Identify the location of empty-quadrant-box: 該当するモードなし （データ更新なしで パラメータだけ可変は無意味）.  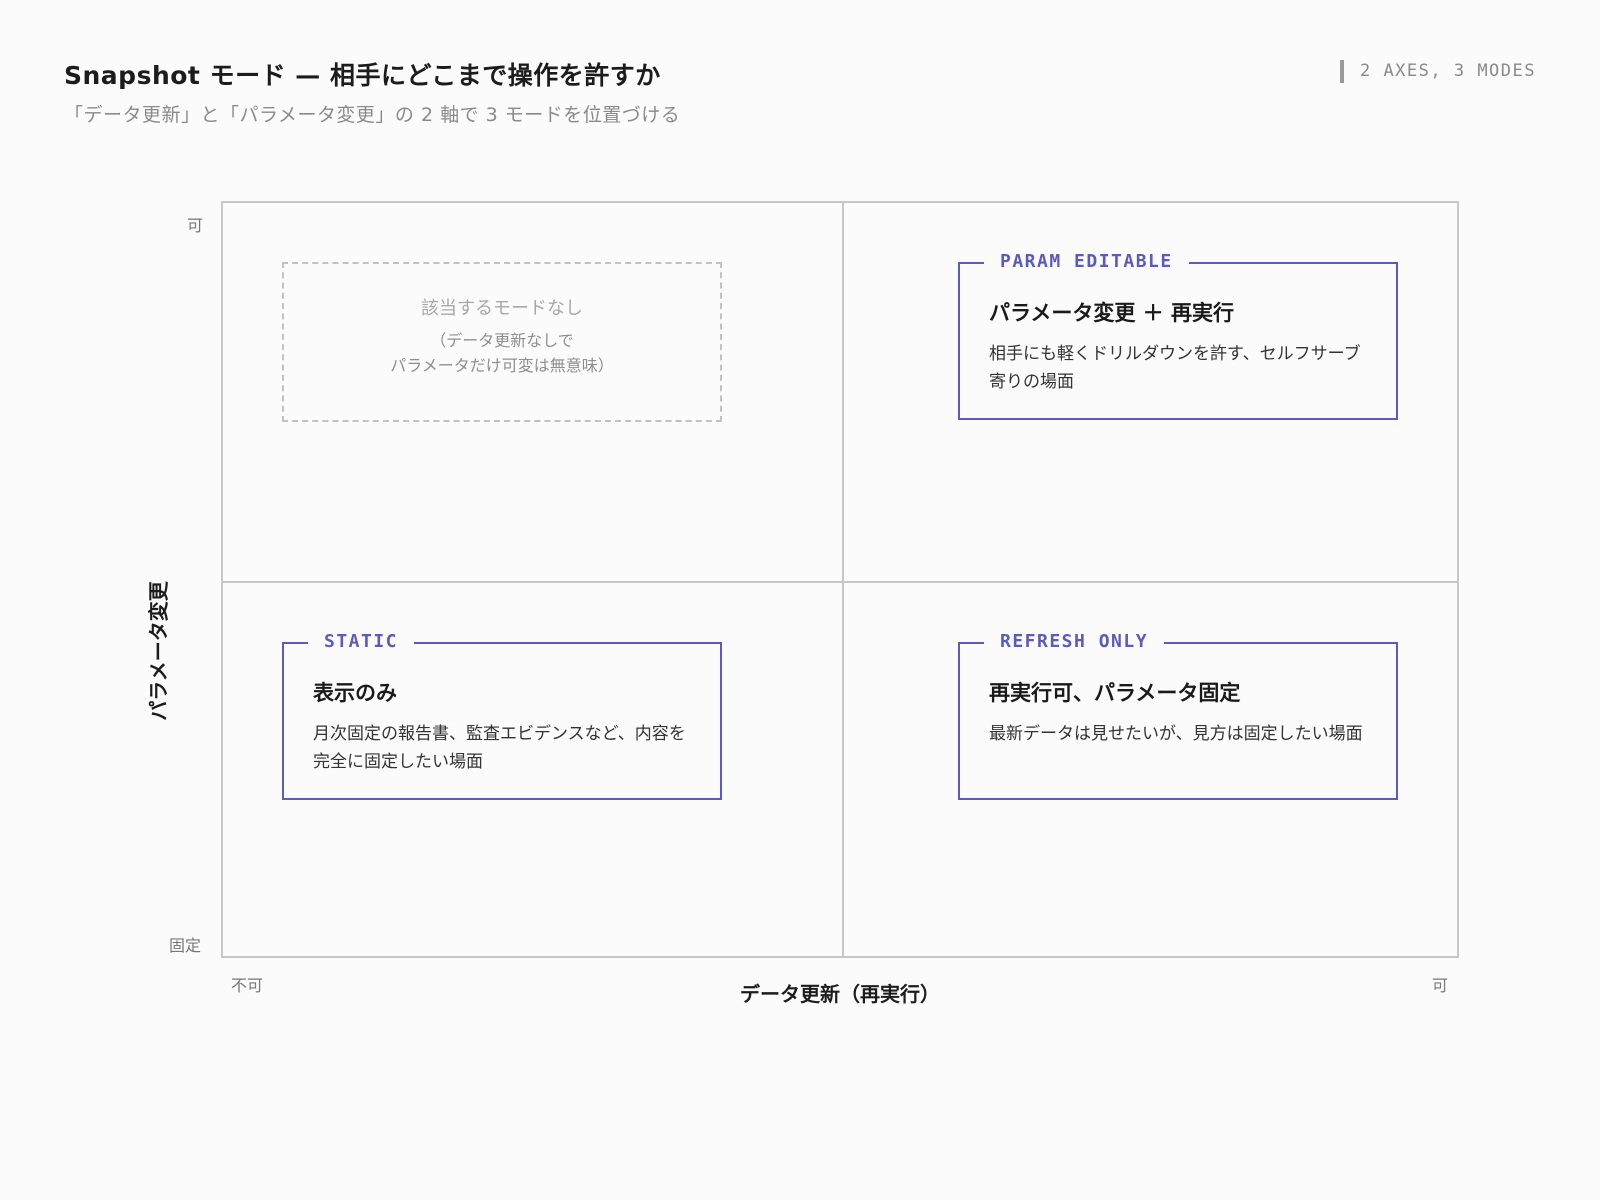
(502, 342).